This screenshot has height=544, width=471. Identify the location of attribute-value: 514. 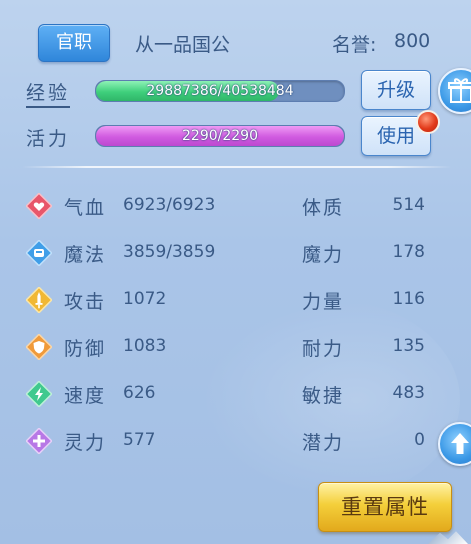
(408, 205).